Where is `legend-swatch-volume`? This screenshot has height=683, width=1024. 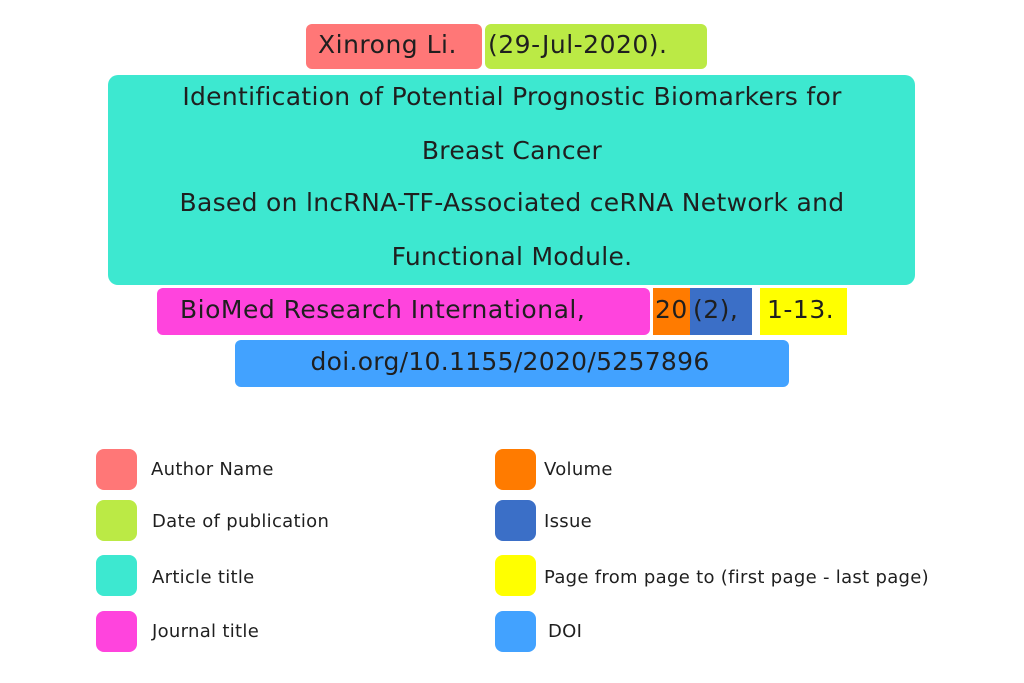 legend-swatch-volume is located at coordinates (515, 469).